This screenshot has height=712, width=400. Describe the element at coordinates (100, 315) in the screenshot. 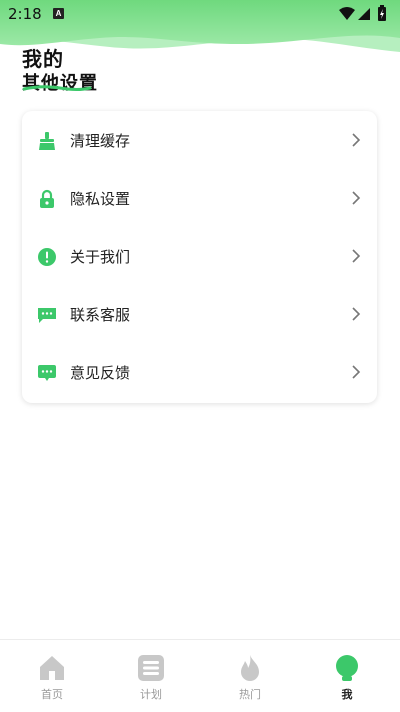

I see `menu-item-label: 联系客服` at that location.